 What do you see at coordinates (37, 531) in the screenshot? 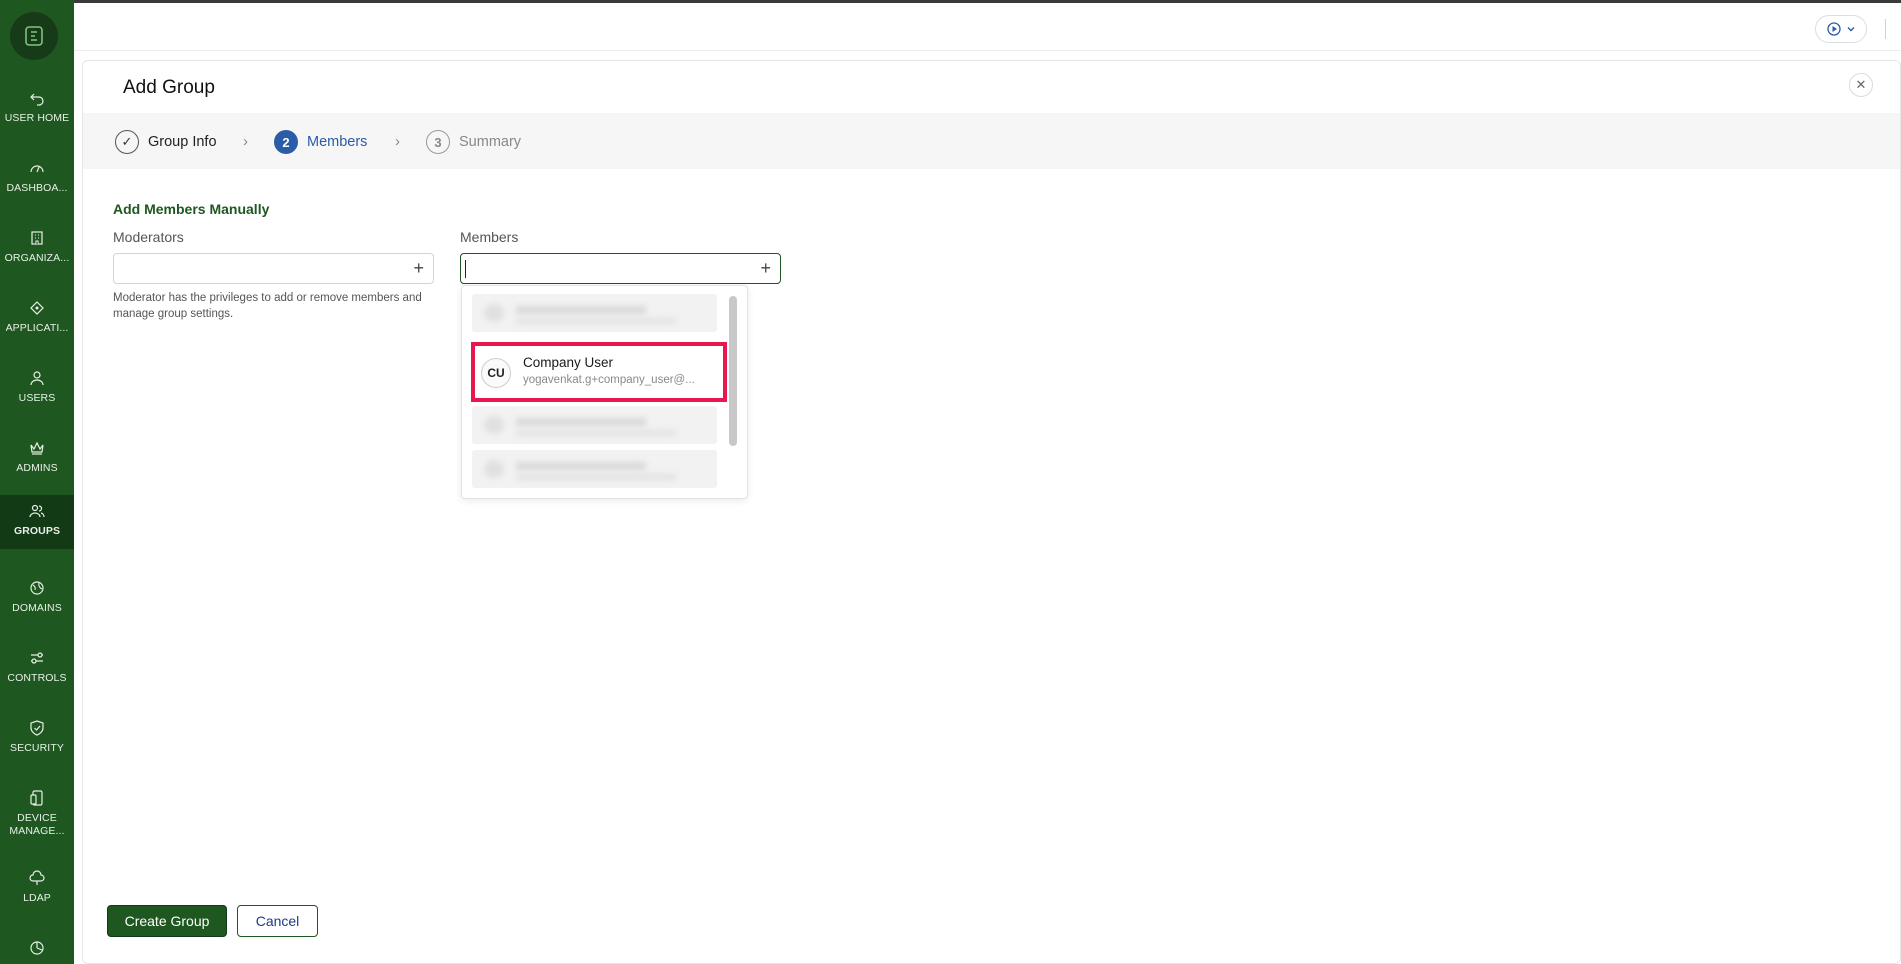
I see `sidebar-item-label: GROUPS` at bounding box center [37, 531].